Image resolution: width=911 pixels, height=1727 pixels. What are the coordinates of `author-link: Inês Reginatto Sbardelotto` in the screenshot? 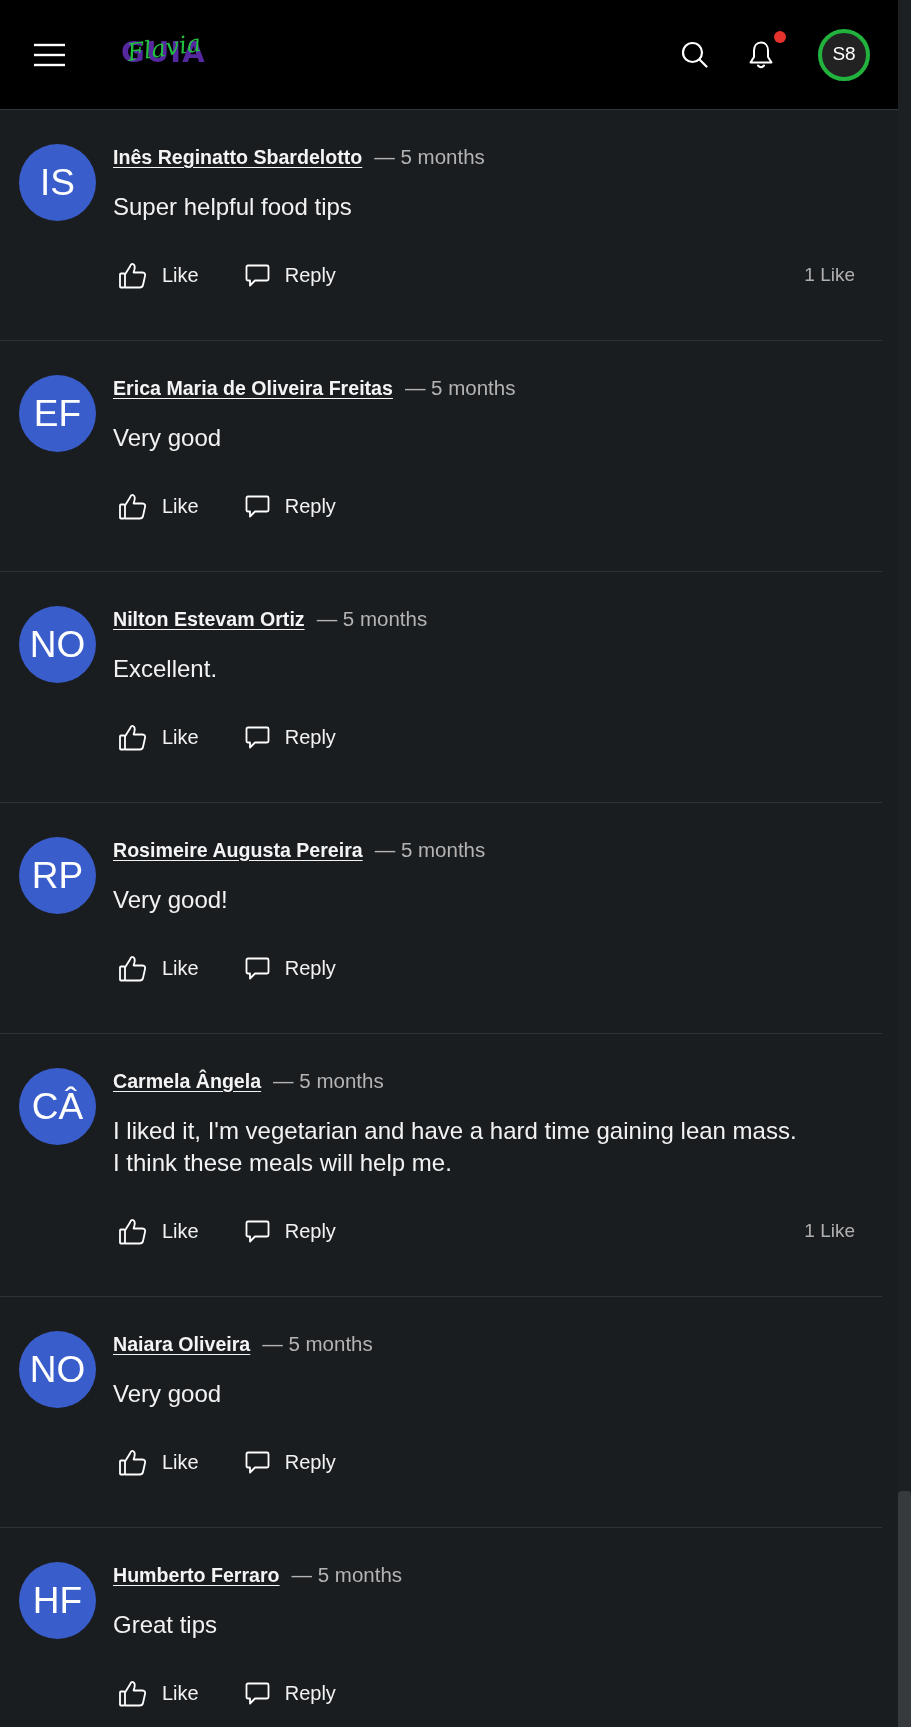 It's located at (238, 157).